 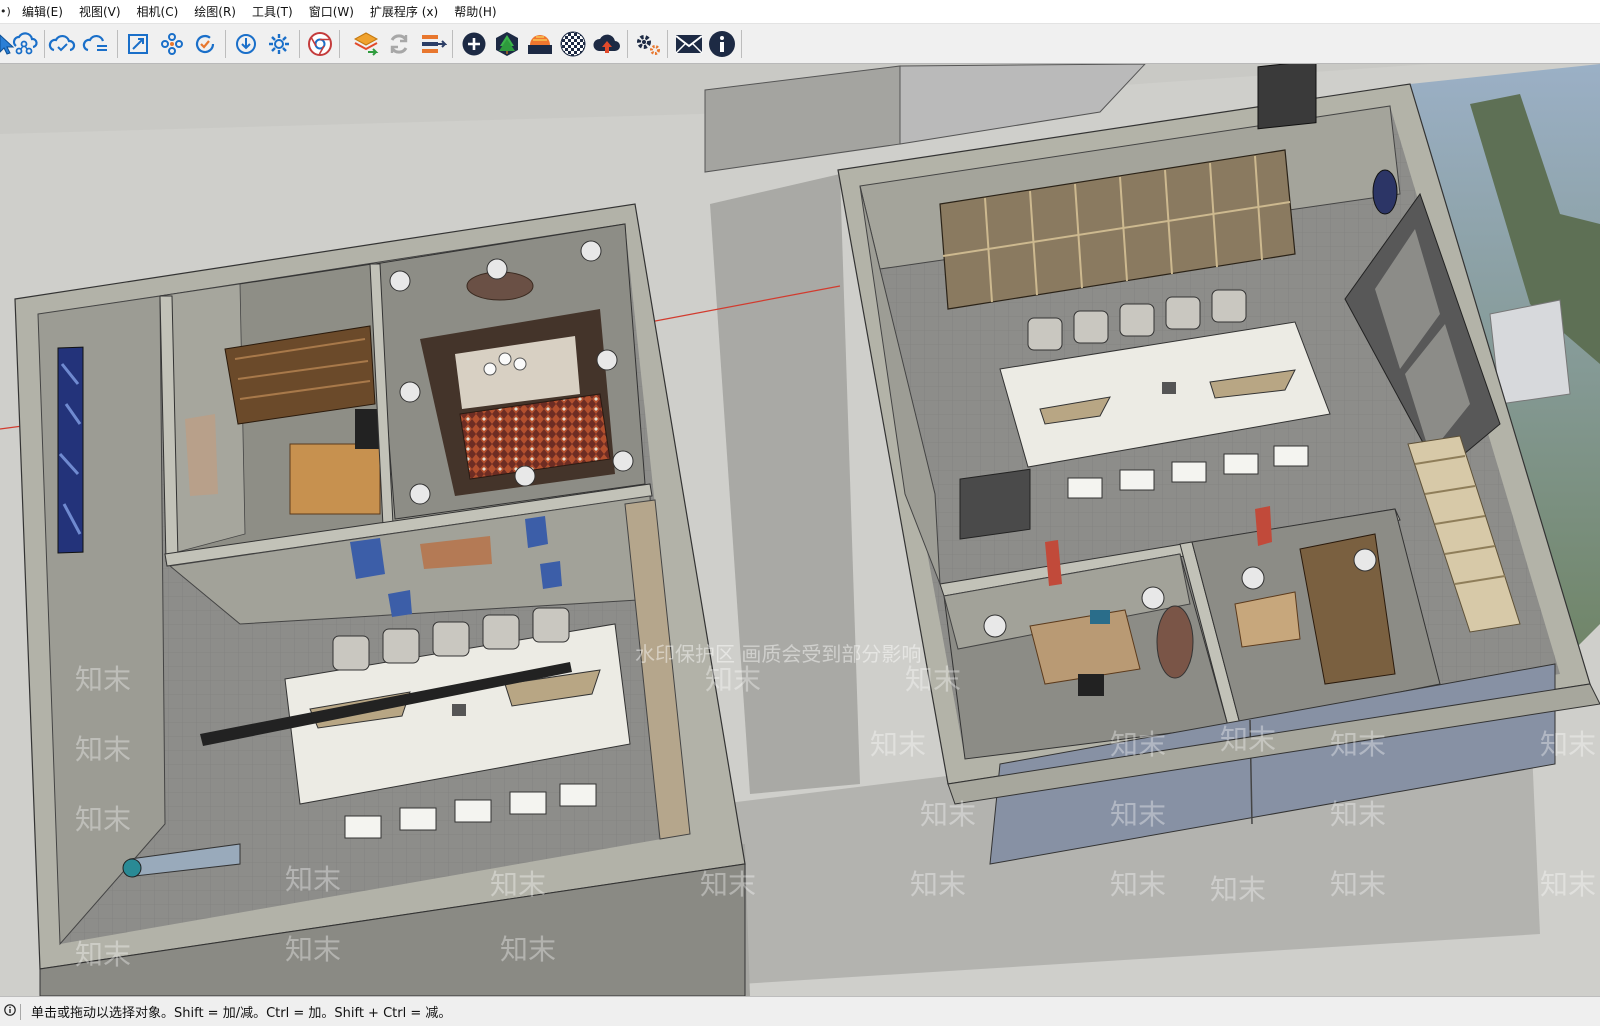 What do you see at coordinates (366, 44) in the screenshot?
I see `layer-arrow-icon` at bounding box center [366, 44].